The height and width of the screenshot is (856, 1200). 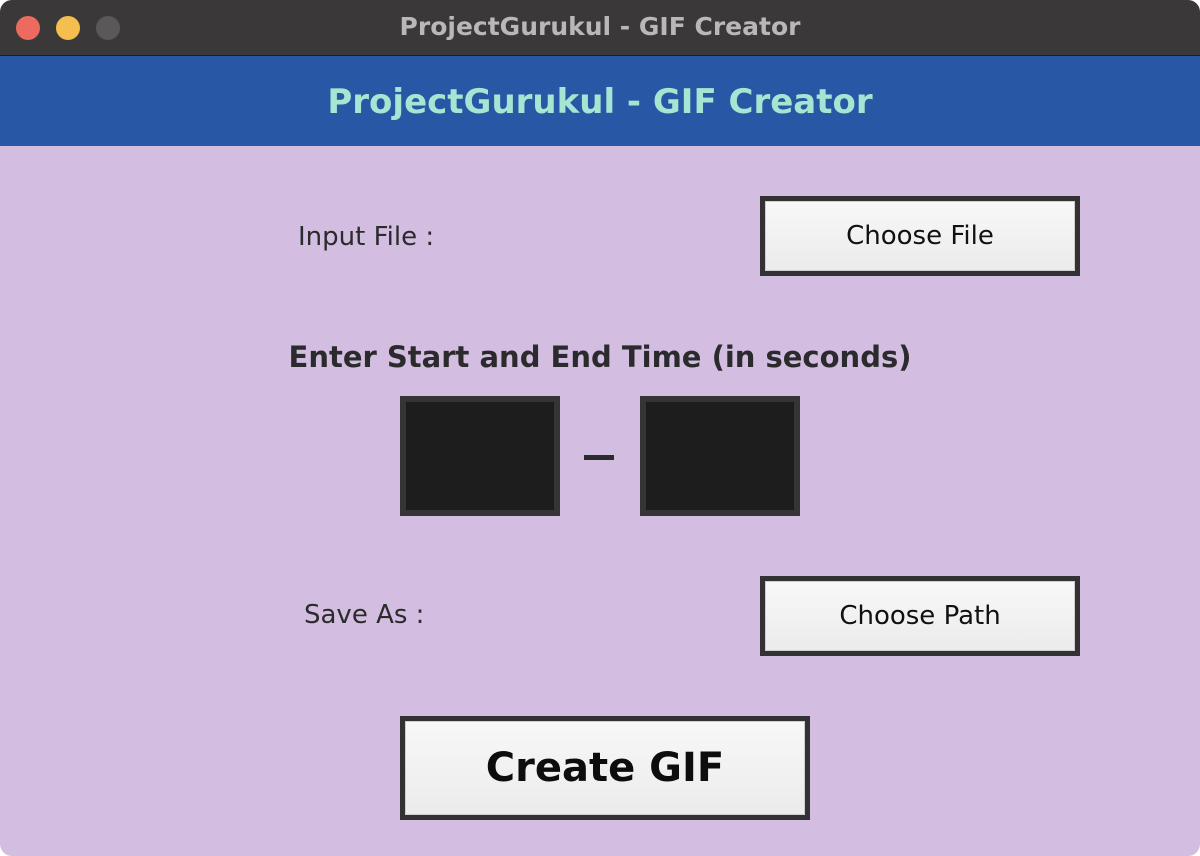 I want to click on choose-file-button-label: Choose File, so click(x=920, y=236).